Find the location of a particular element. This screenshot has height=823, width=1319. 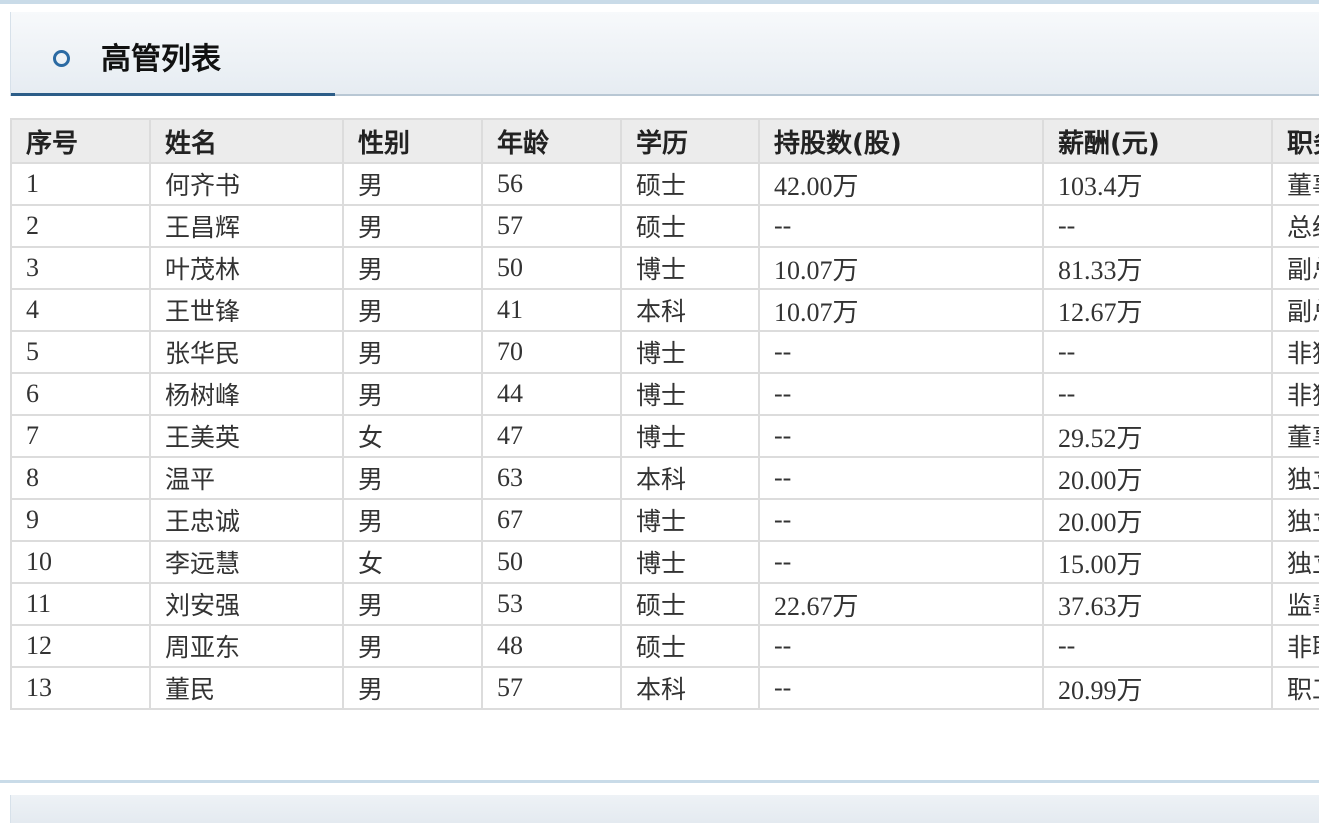

top-divider is located at coordinates (659, 2).